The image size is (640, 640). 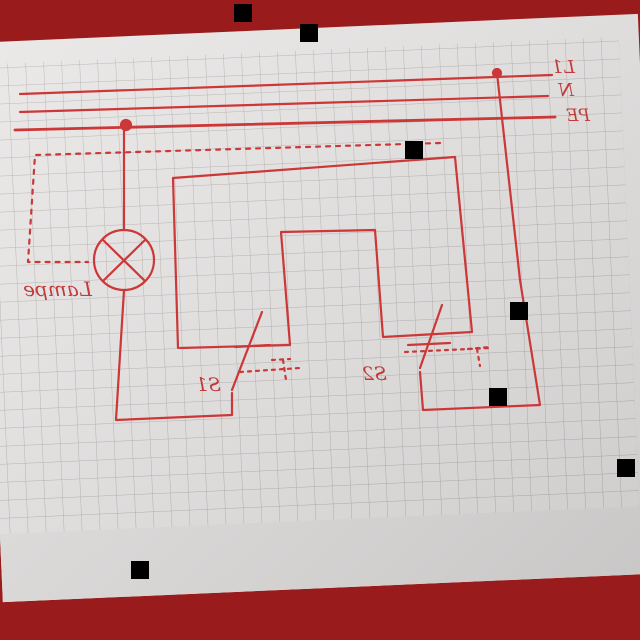 I want to click on switch-right-label: S2, so click(x=374, y=374).